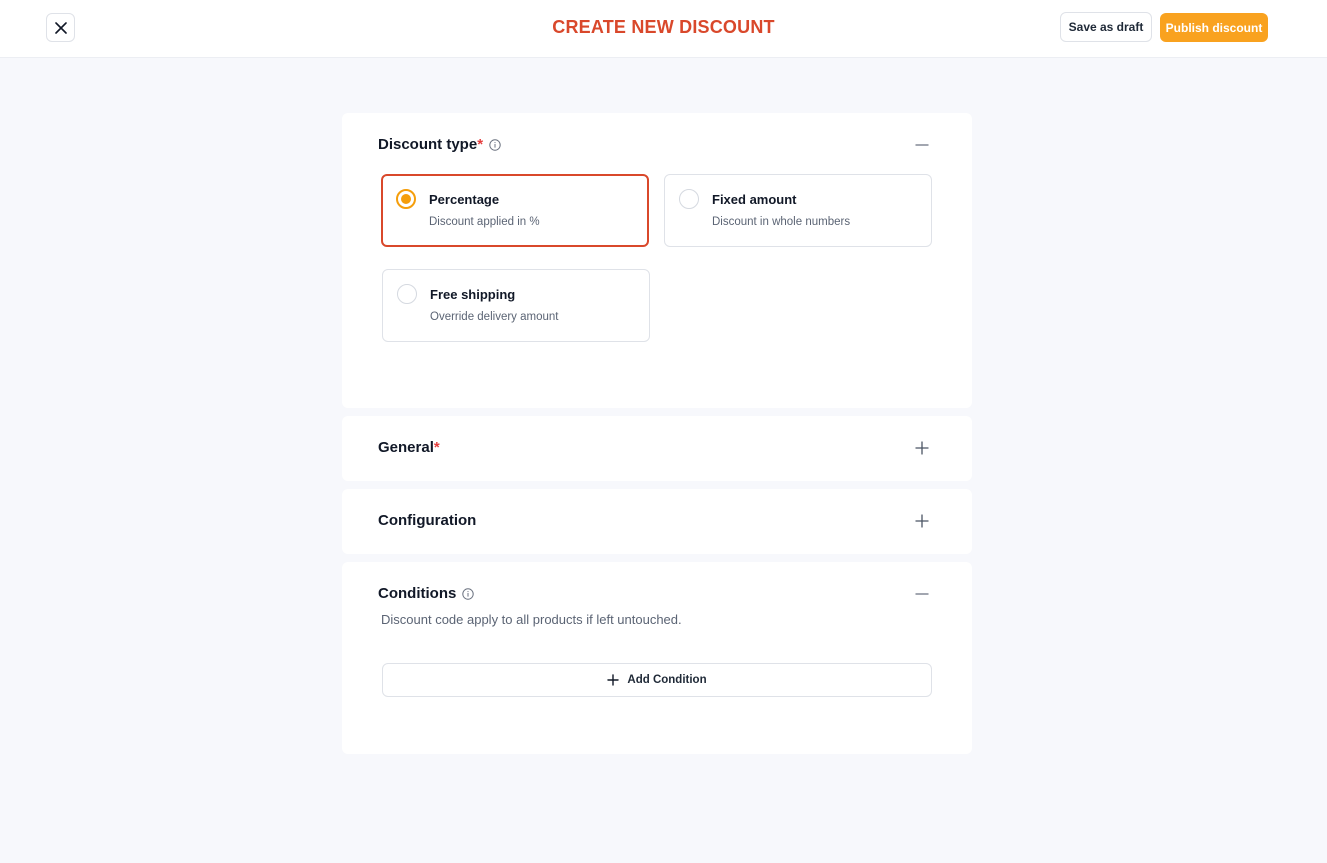 This screenshot has width=1327, height=863. I want to click on option-title: Fixed amount, so click(754, 199).